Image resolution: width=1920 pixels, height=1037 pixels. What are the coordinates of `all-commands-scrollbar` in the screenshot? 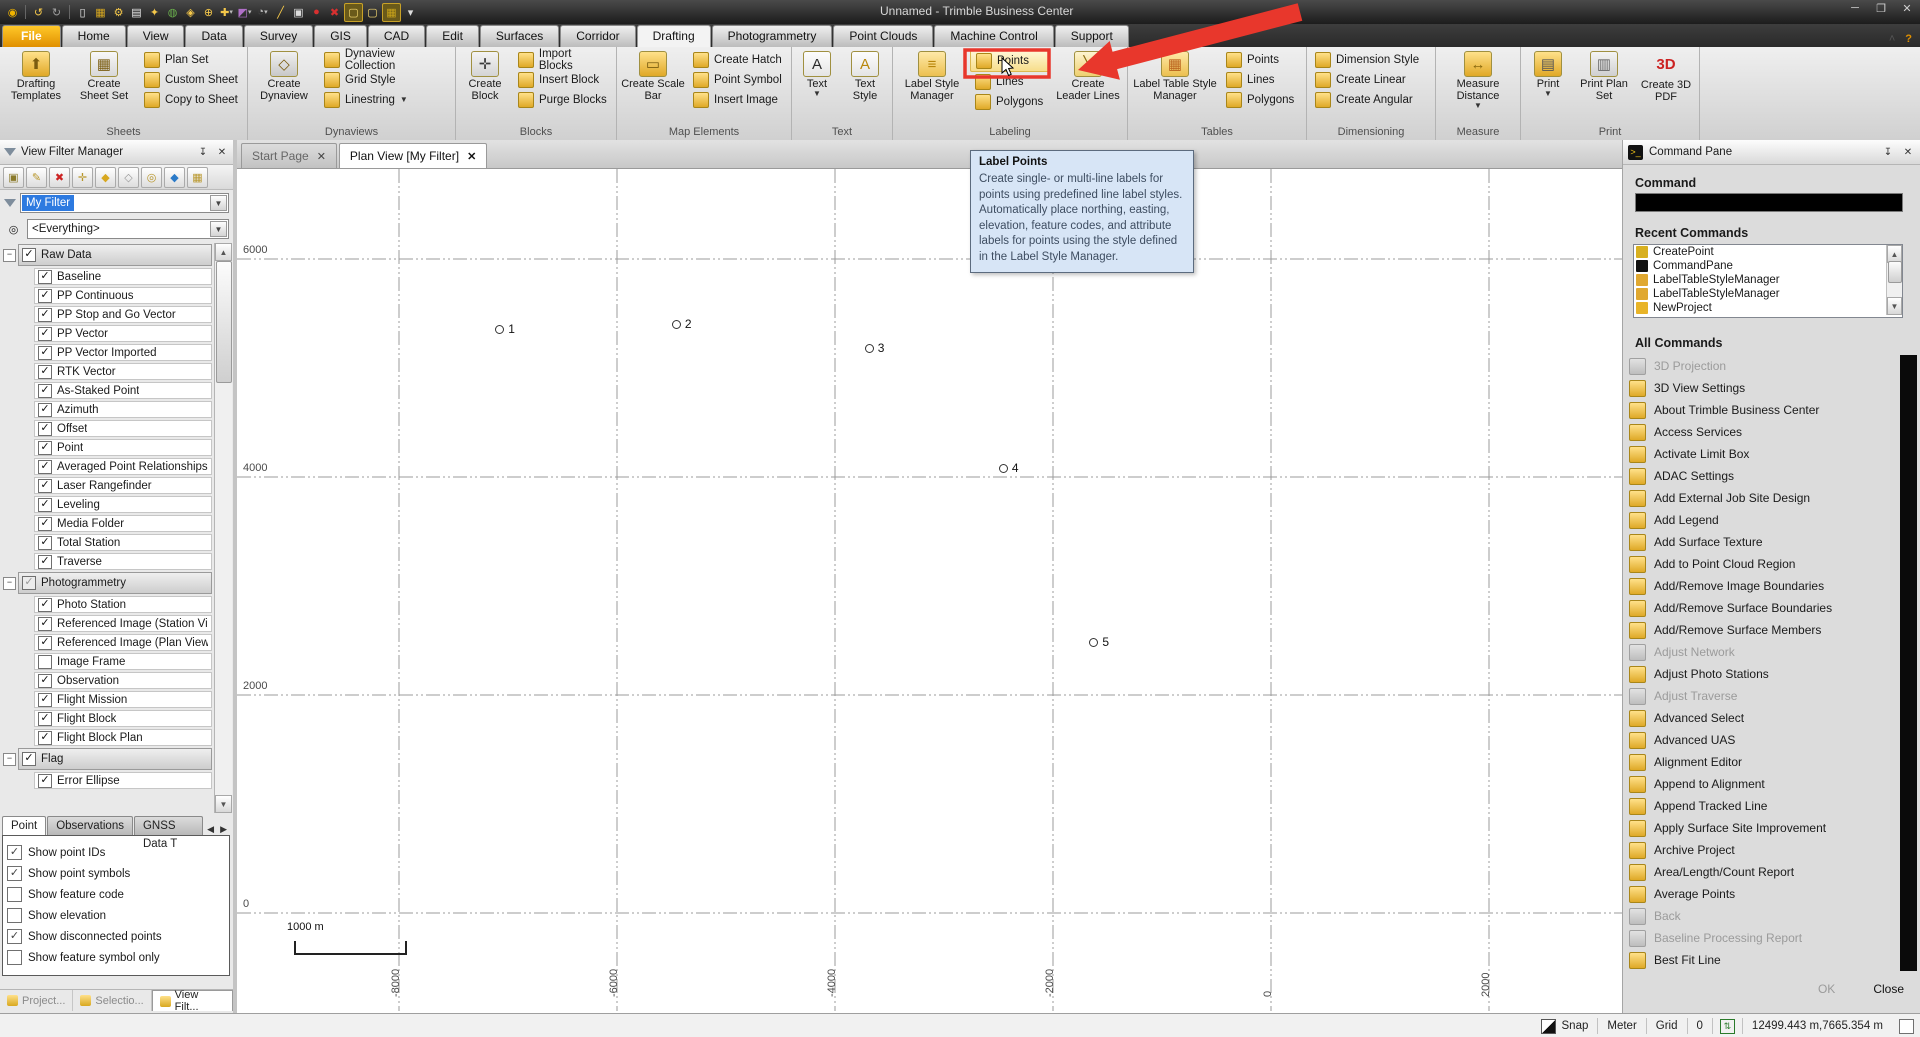 It's located at (1908, 663).